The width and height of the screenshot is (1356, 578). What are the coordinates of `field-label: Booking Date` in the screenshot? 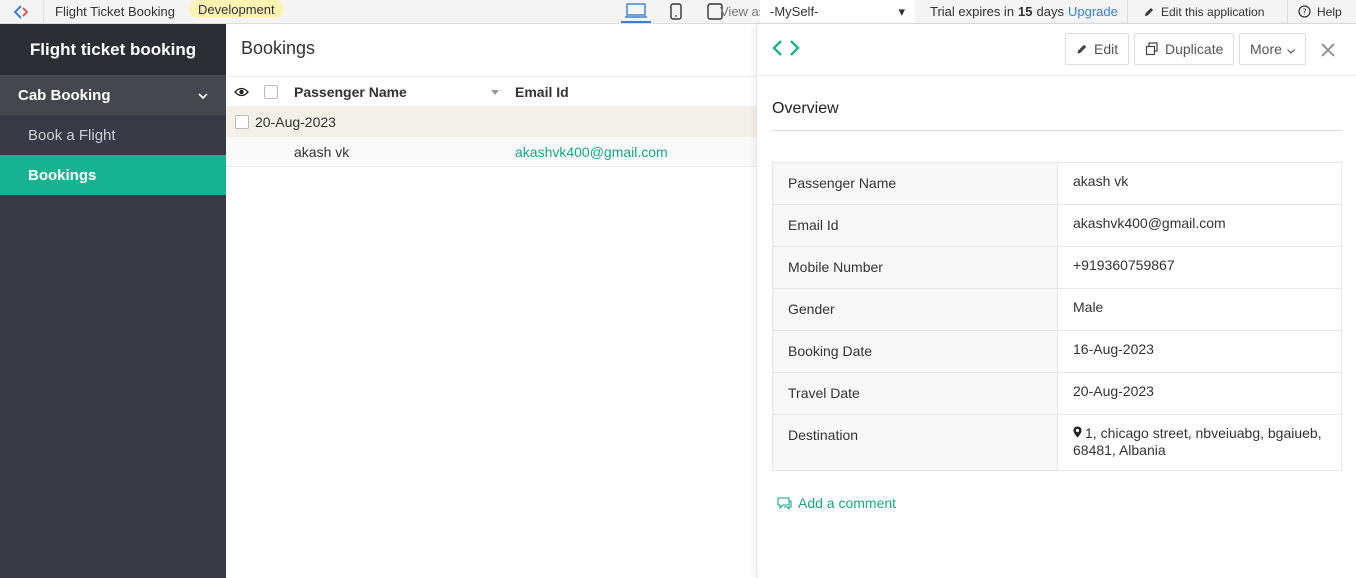 It's located at (915, 351).